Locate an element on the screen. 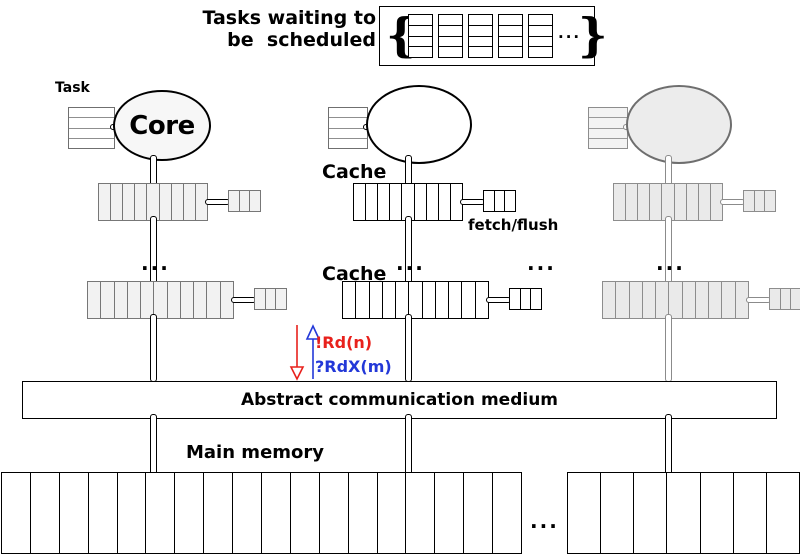 The height and width of the screenshot is (556, 800). task-label: Task is located at coordinates (72, 88).